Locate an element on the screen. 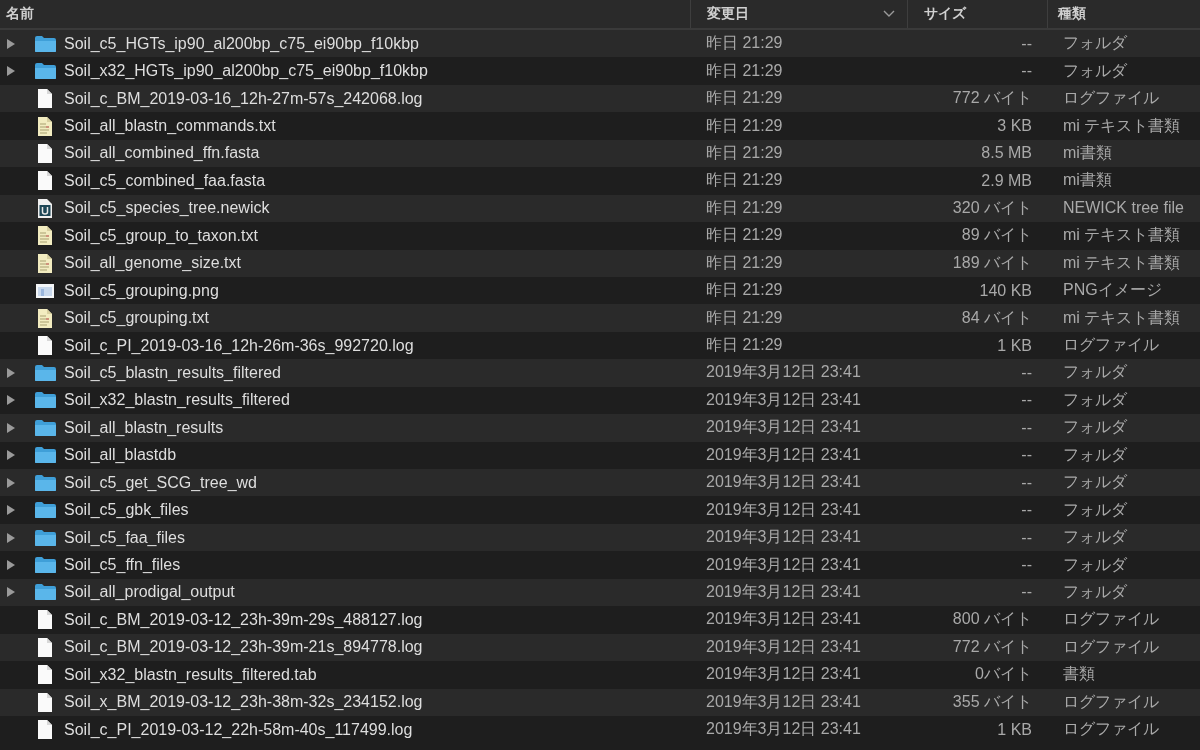 This screenshot has height=750, width=1200. file-name: Soil_c5_get_SCG_tree_wd is located at coordinates (160, 482).